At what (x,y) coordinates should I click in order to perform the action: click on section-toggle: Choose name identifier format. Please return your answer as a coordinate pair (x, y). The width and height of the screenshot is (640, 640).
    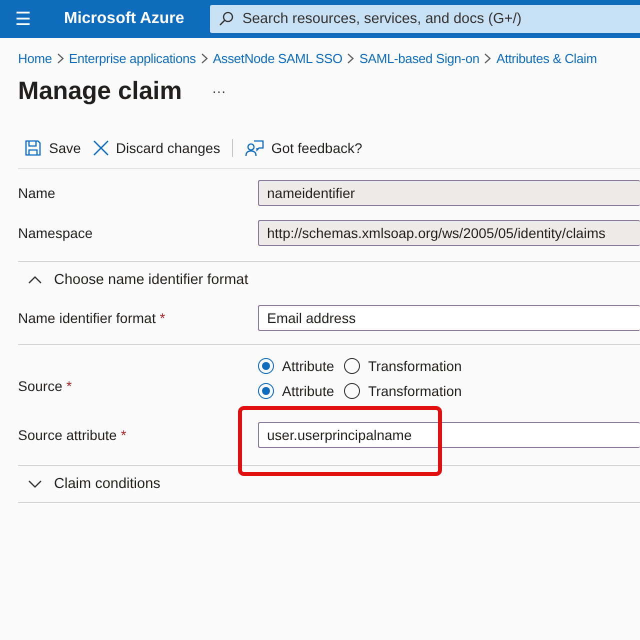
    Looking at the image, I should click on (136, 280).